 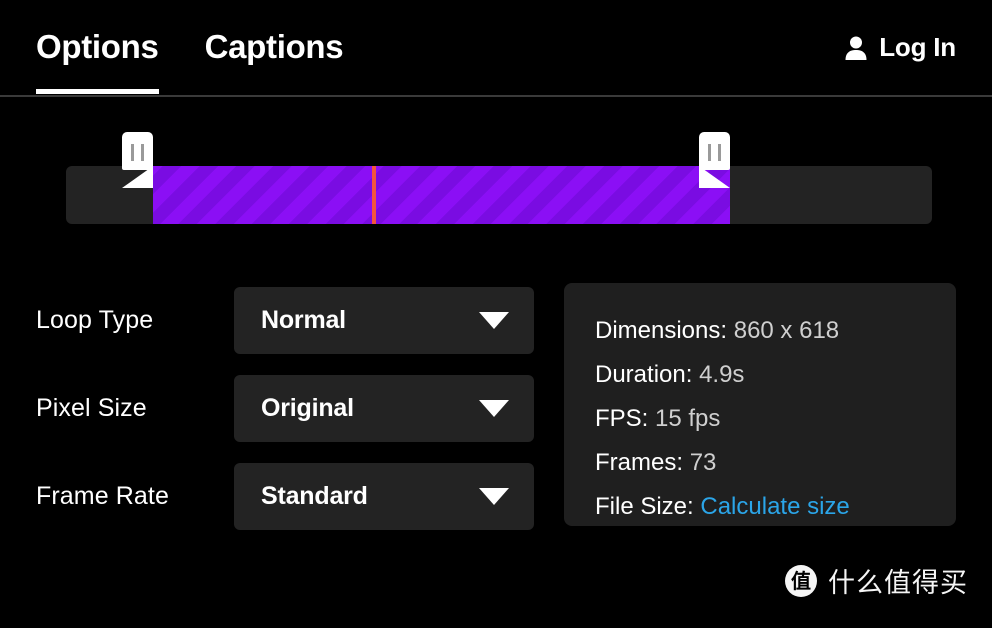 I want to click on info-dimensions-value: 860 x 618, so click(x=786, y=330).